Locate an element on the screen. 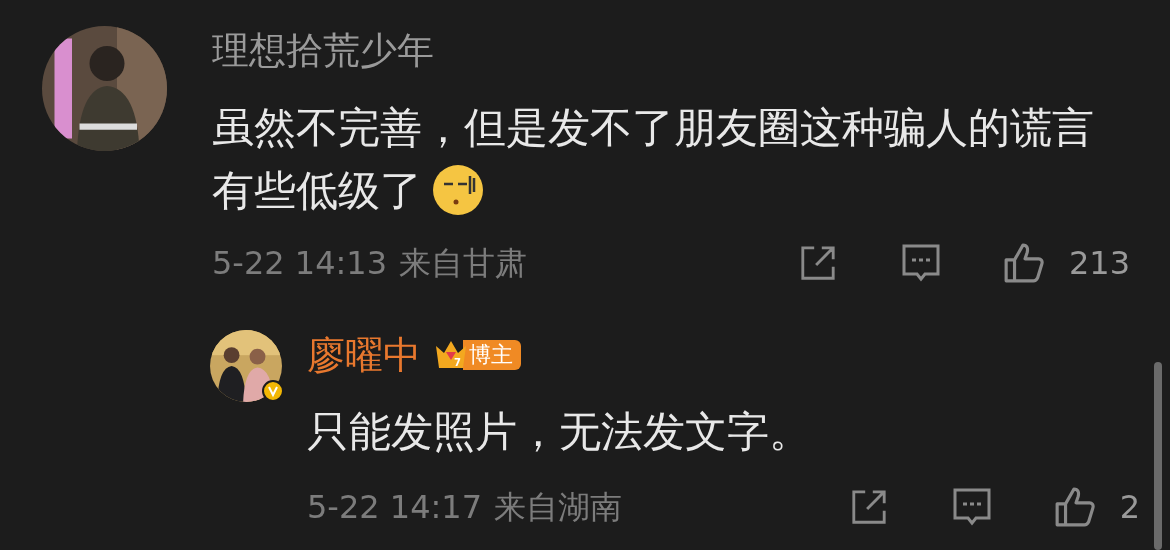 The image size is (1170, 550). author-name: 理想拾荒少年 is located at coordinates (323, 51).